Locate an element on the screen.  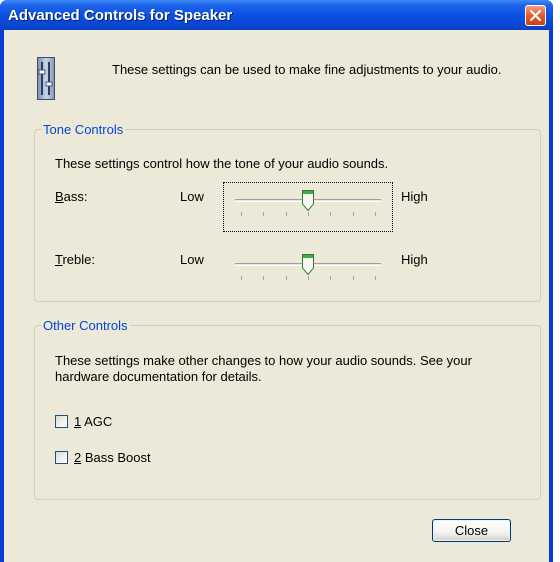
close-window-button is located at coordinates (535, 15).